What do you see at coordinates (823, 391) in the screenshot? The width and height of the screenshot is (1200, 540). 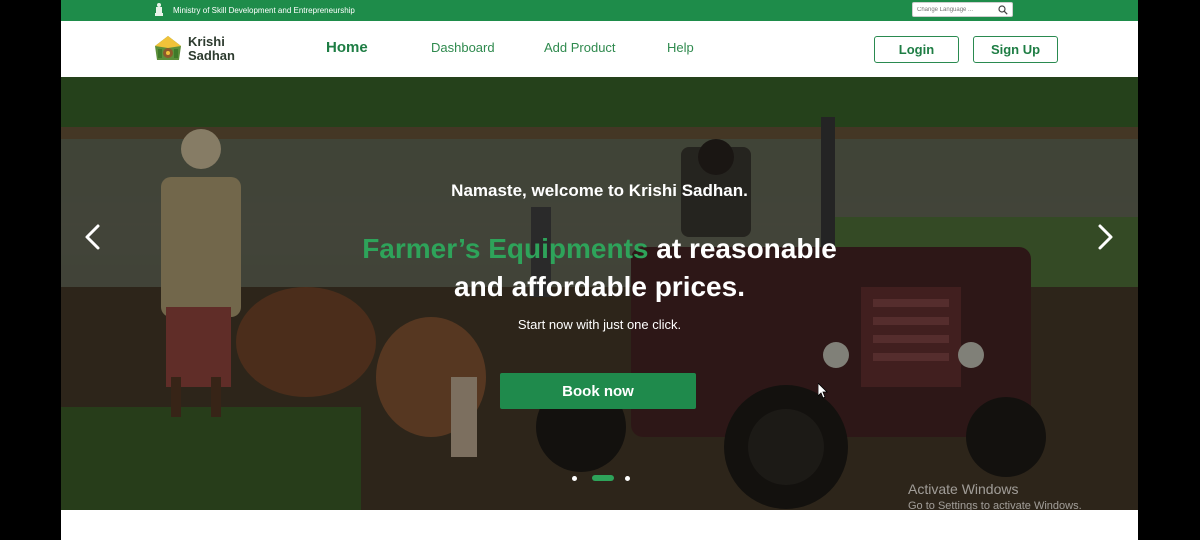 I see `mouse-cursor-icon` at bounding box center [823, 391].